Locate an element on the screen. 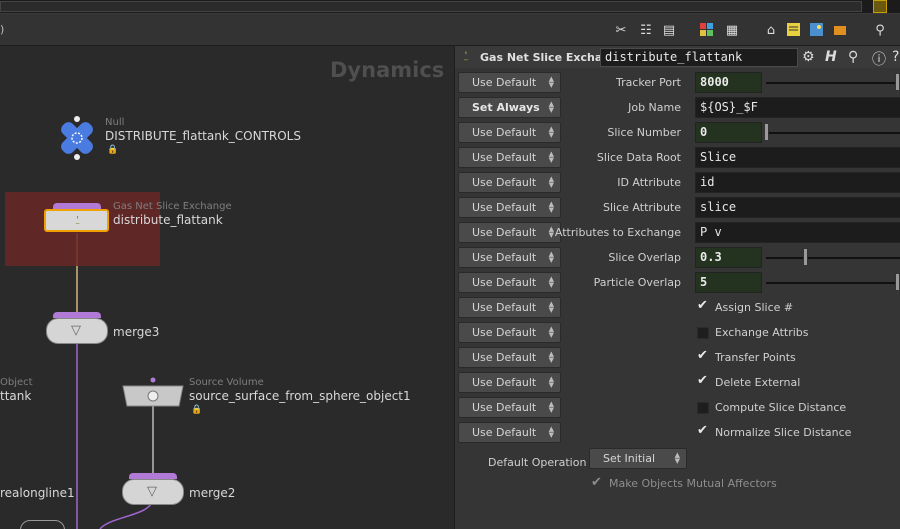 Image resolution: width=900 pixels, height=529 pixels. tools-icon: ✂ is located at coordinates (621, 30).